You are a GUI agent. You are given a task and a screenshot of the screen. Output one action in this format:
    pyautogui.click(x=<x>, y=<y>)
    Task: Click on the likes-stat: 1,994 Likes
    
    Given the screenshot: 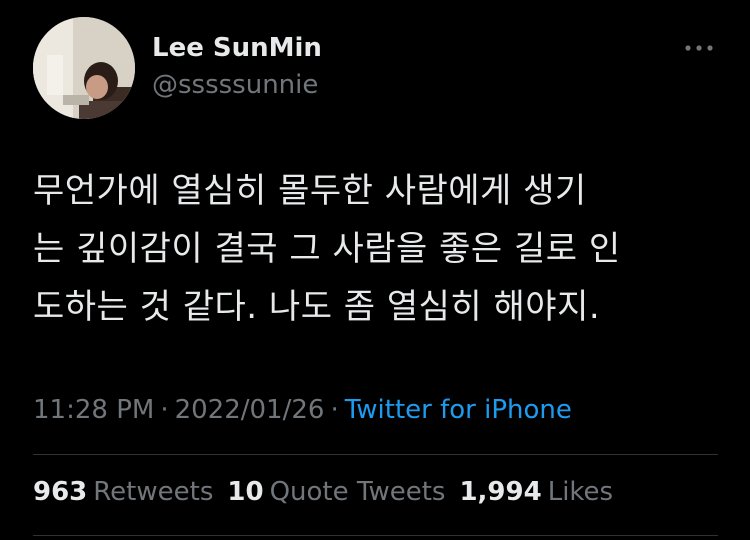 What is the action you would take?
    pyautogui.click(x=536, y=492)
    